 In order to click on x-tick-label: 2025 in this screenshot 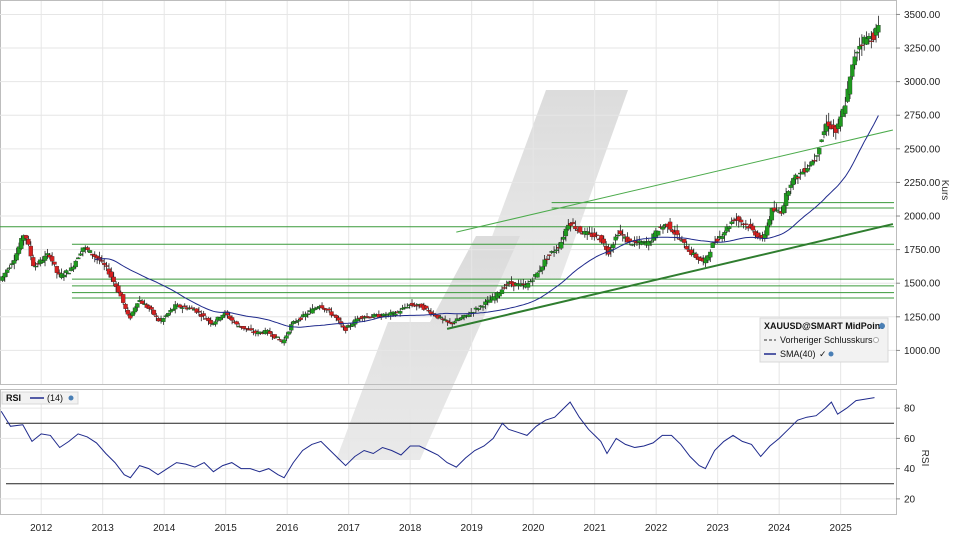, I will do `click(841, 528)`.